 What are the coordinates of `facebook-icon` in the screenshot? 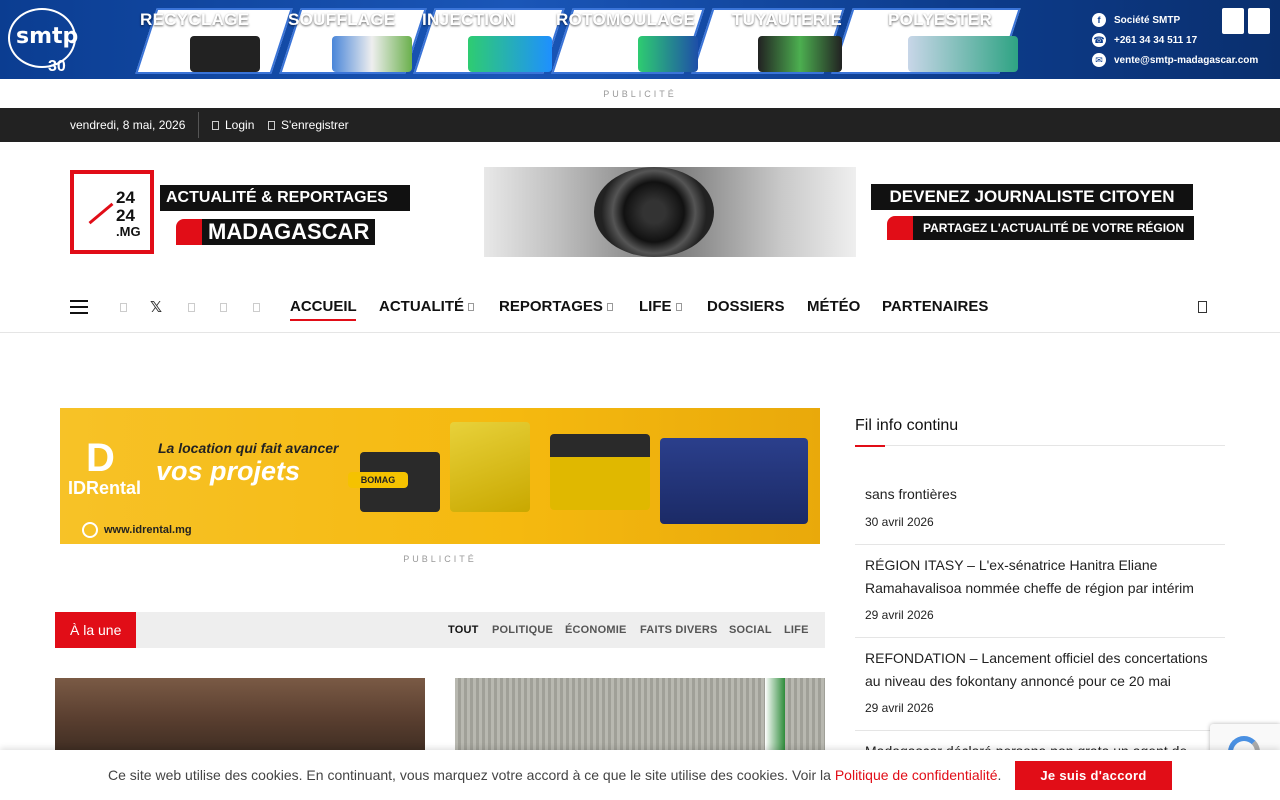 It's located at (123, 307).